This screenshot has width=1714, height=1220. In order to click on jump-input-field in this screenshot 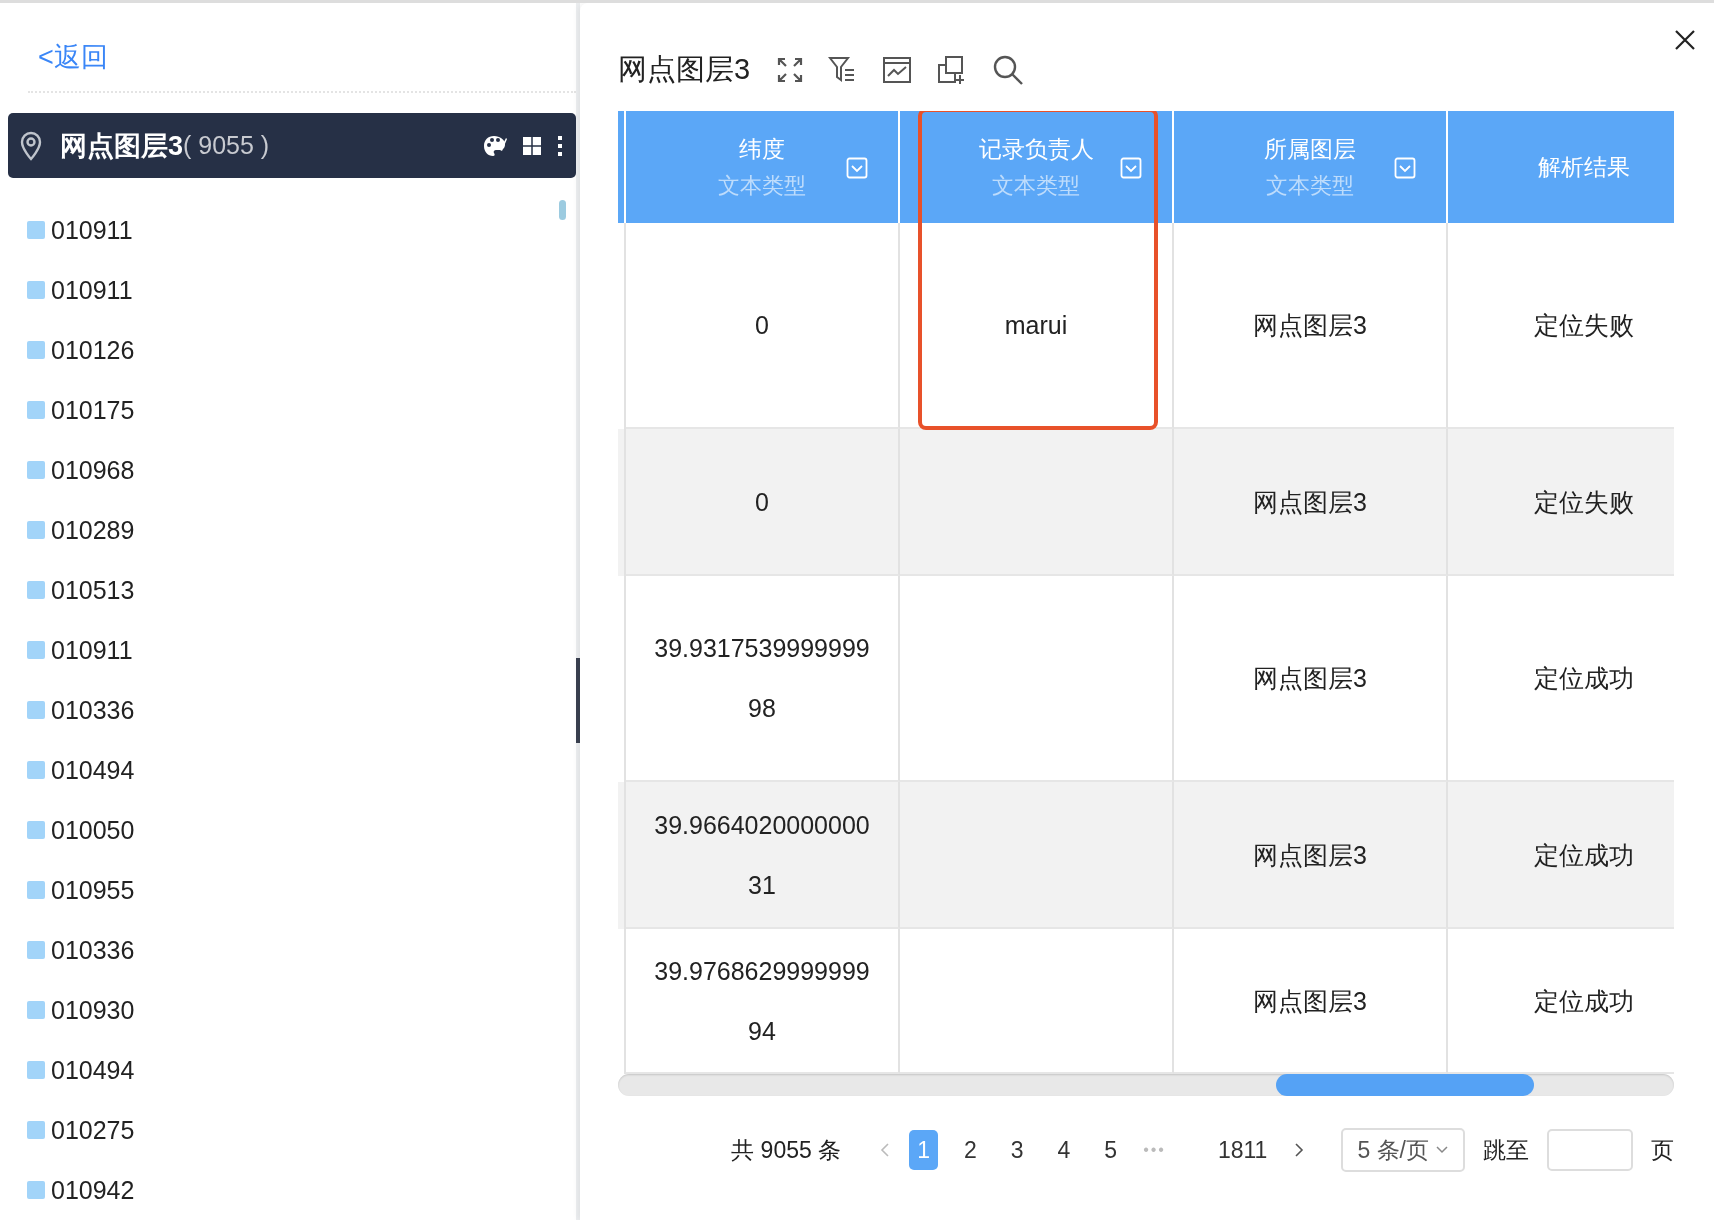, I will do `click(1590, 1150)`.